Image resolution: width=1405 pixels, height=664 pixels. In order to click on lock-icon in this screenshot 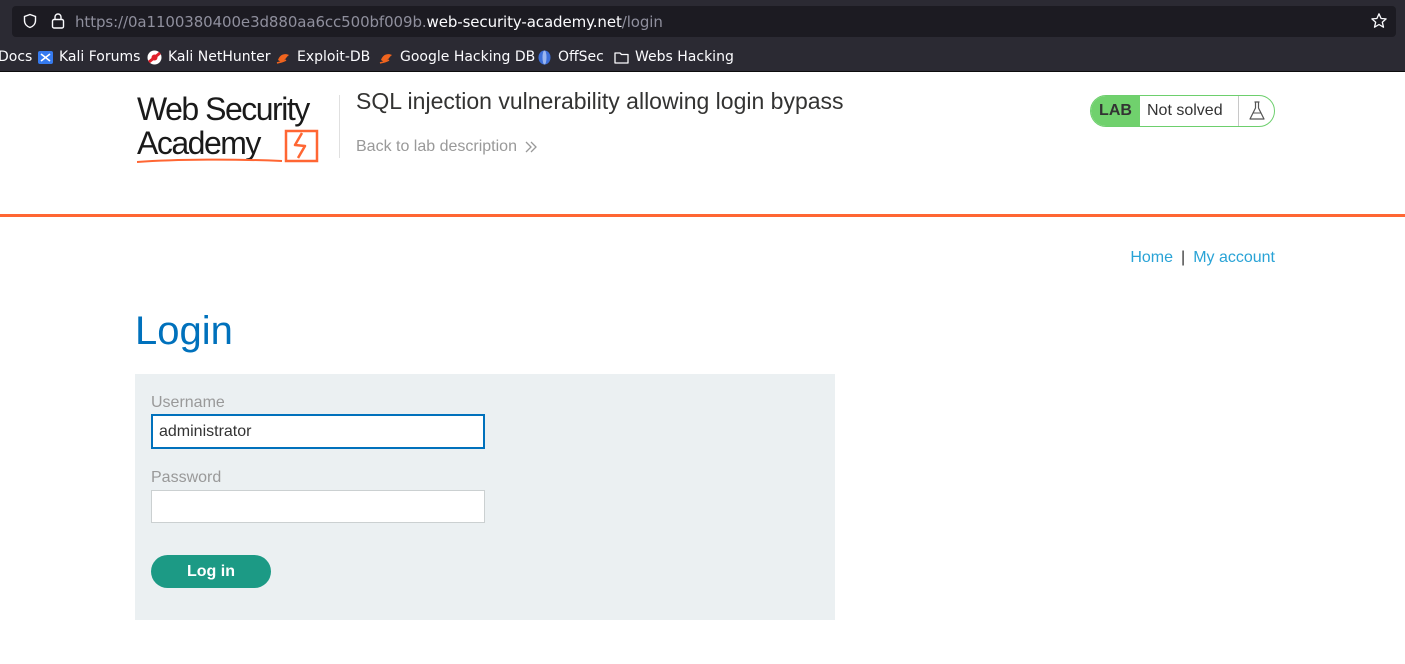, I will do `click(58, 21)`.